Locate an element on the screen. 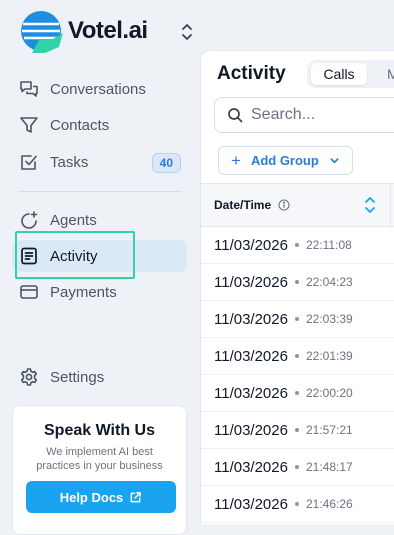 The height and width of the screenshot is (535, 394). sparkle-agent-icon is located at coordinates (29, 220).